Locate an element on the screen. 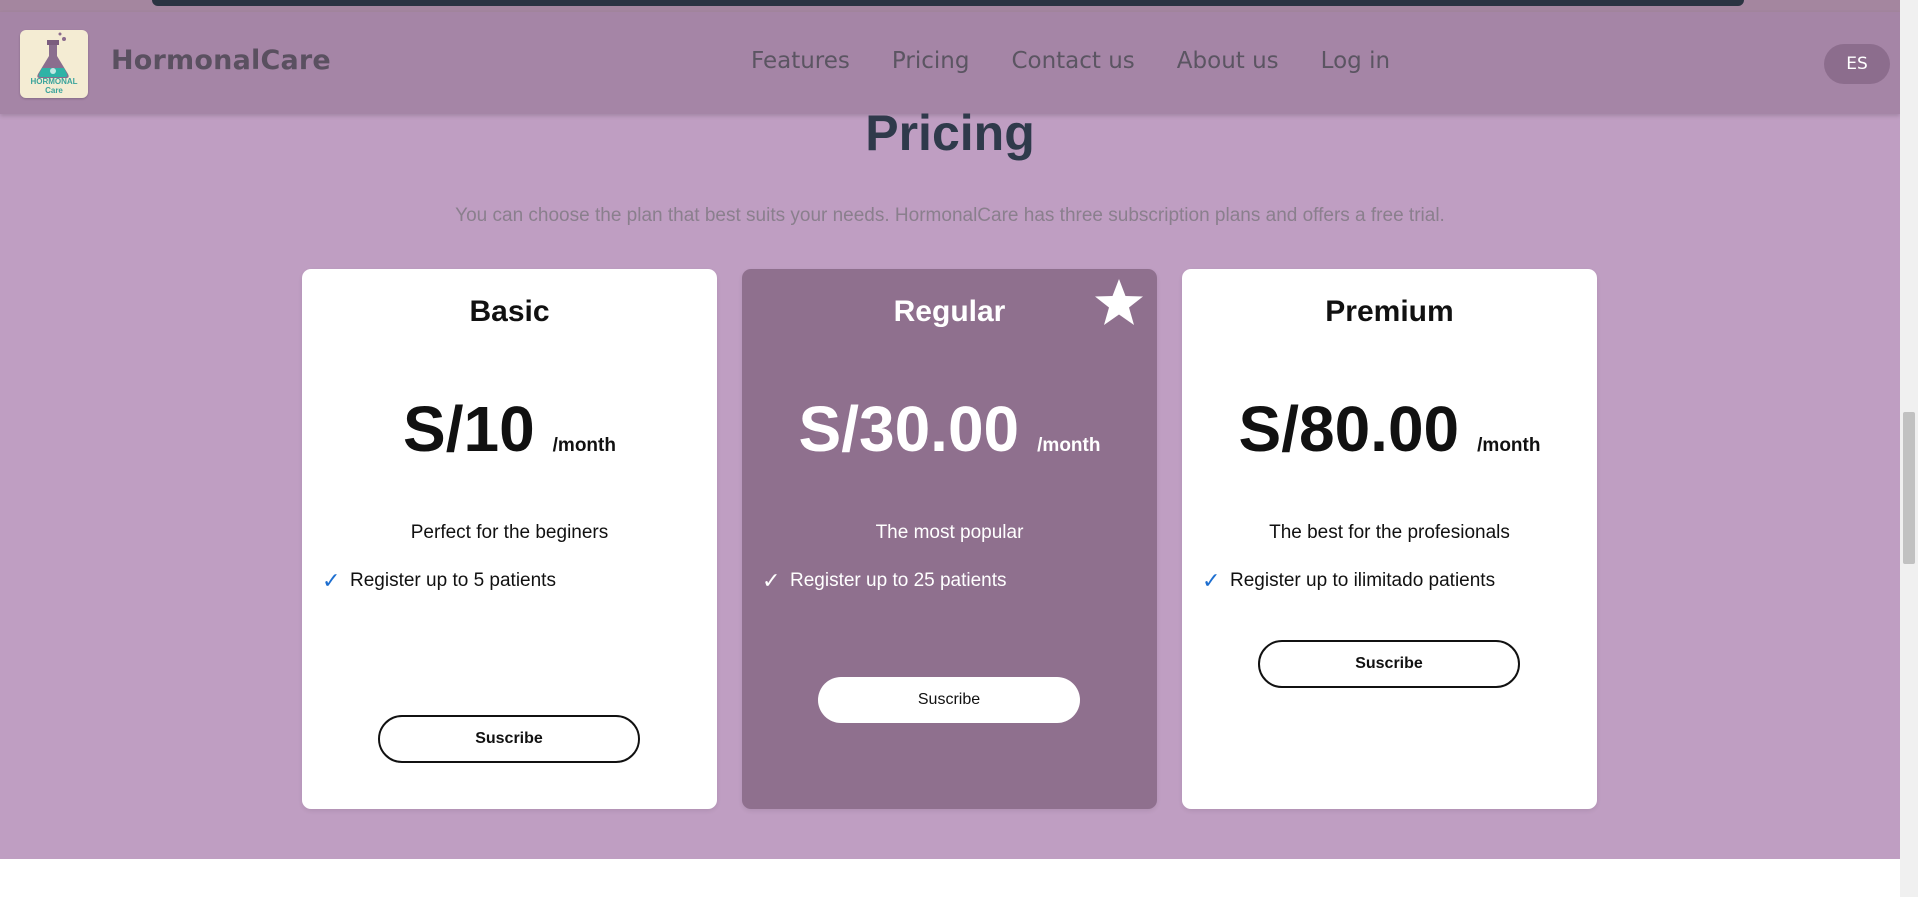 This screenshot has width=1918, height=897. browser-toolbar-edge is located at coordinates (948, 3).